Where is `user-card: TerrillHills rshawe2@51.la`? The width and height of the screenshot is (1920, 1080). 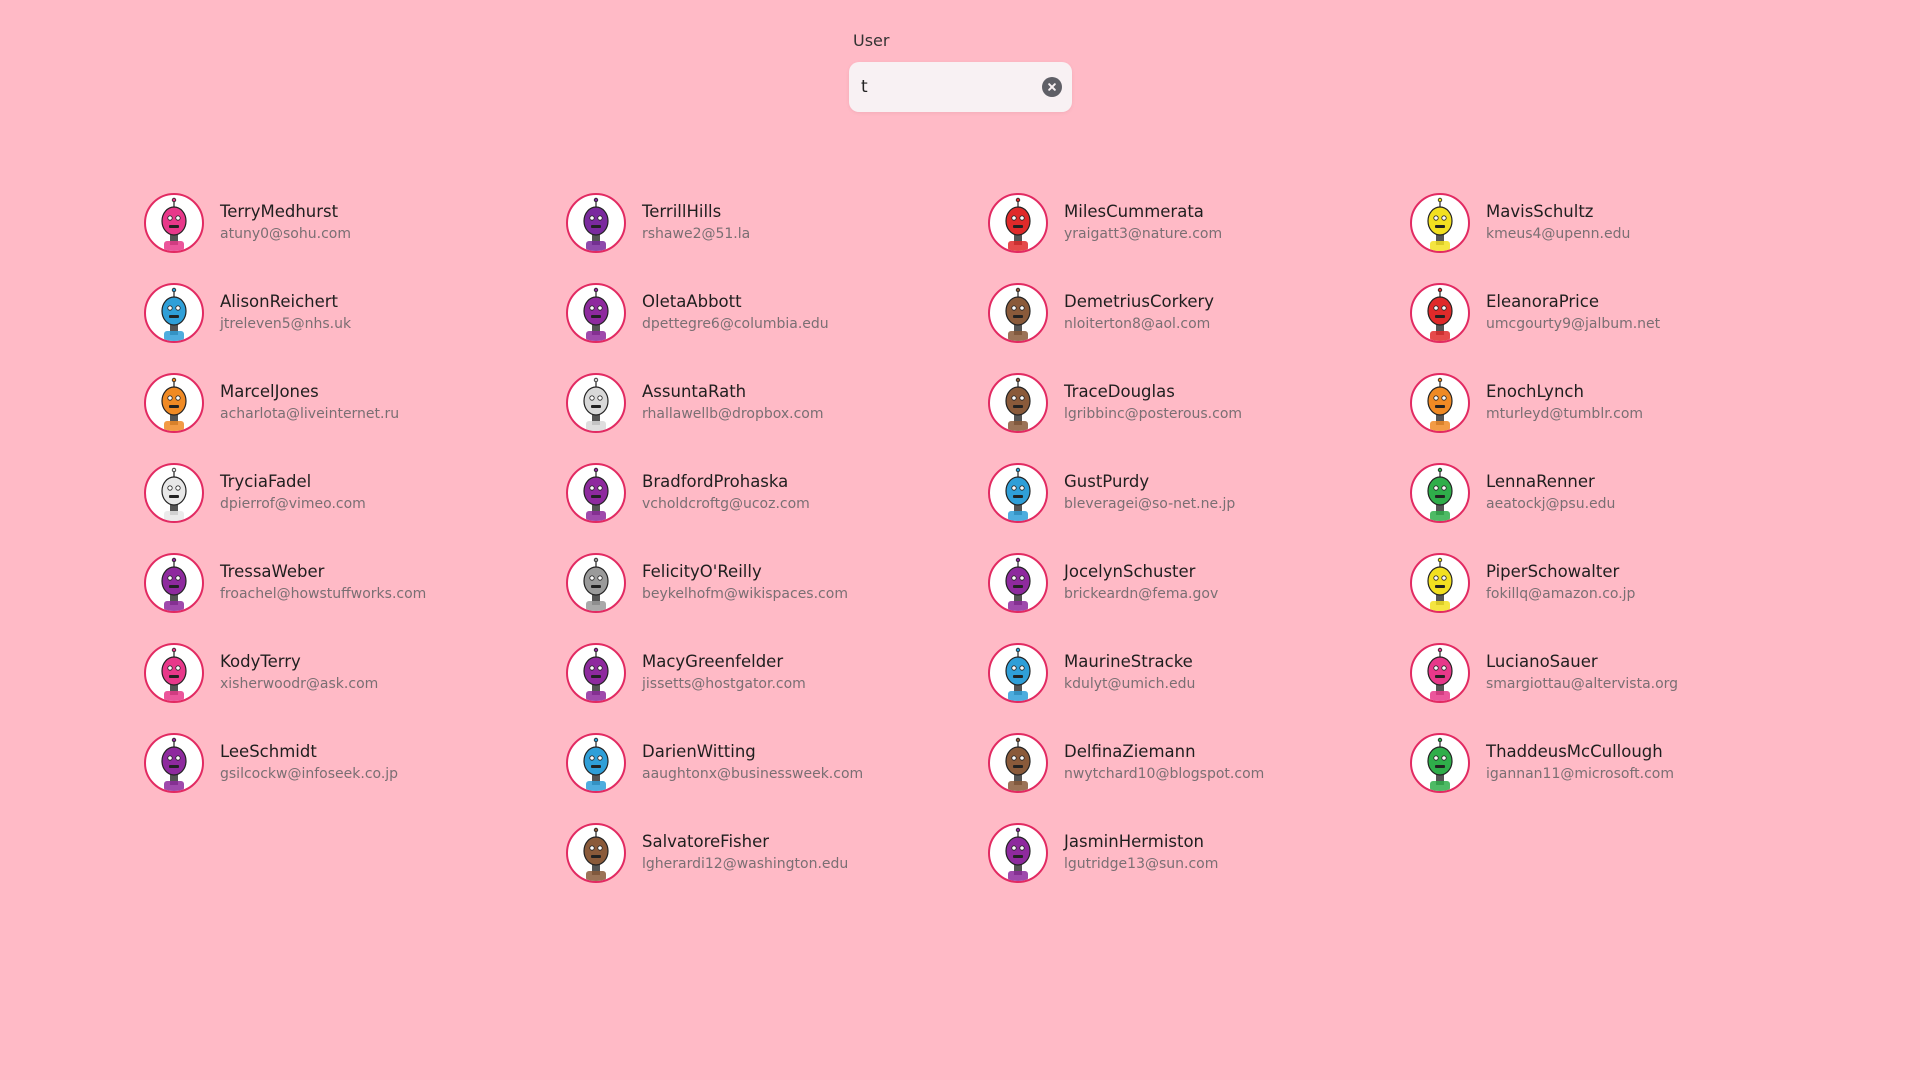
user-card: TerrillHills rshawe2@51.la is located at coordinates (766, 224).